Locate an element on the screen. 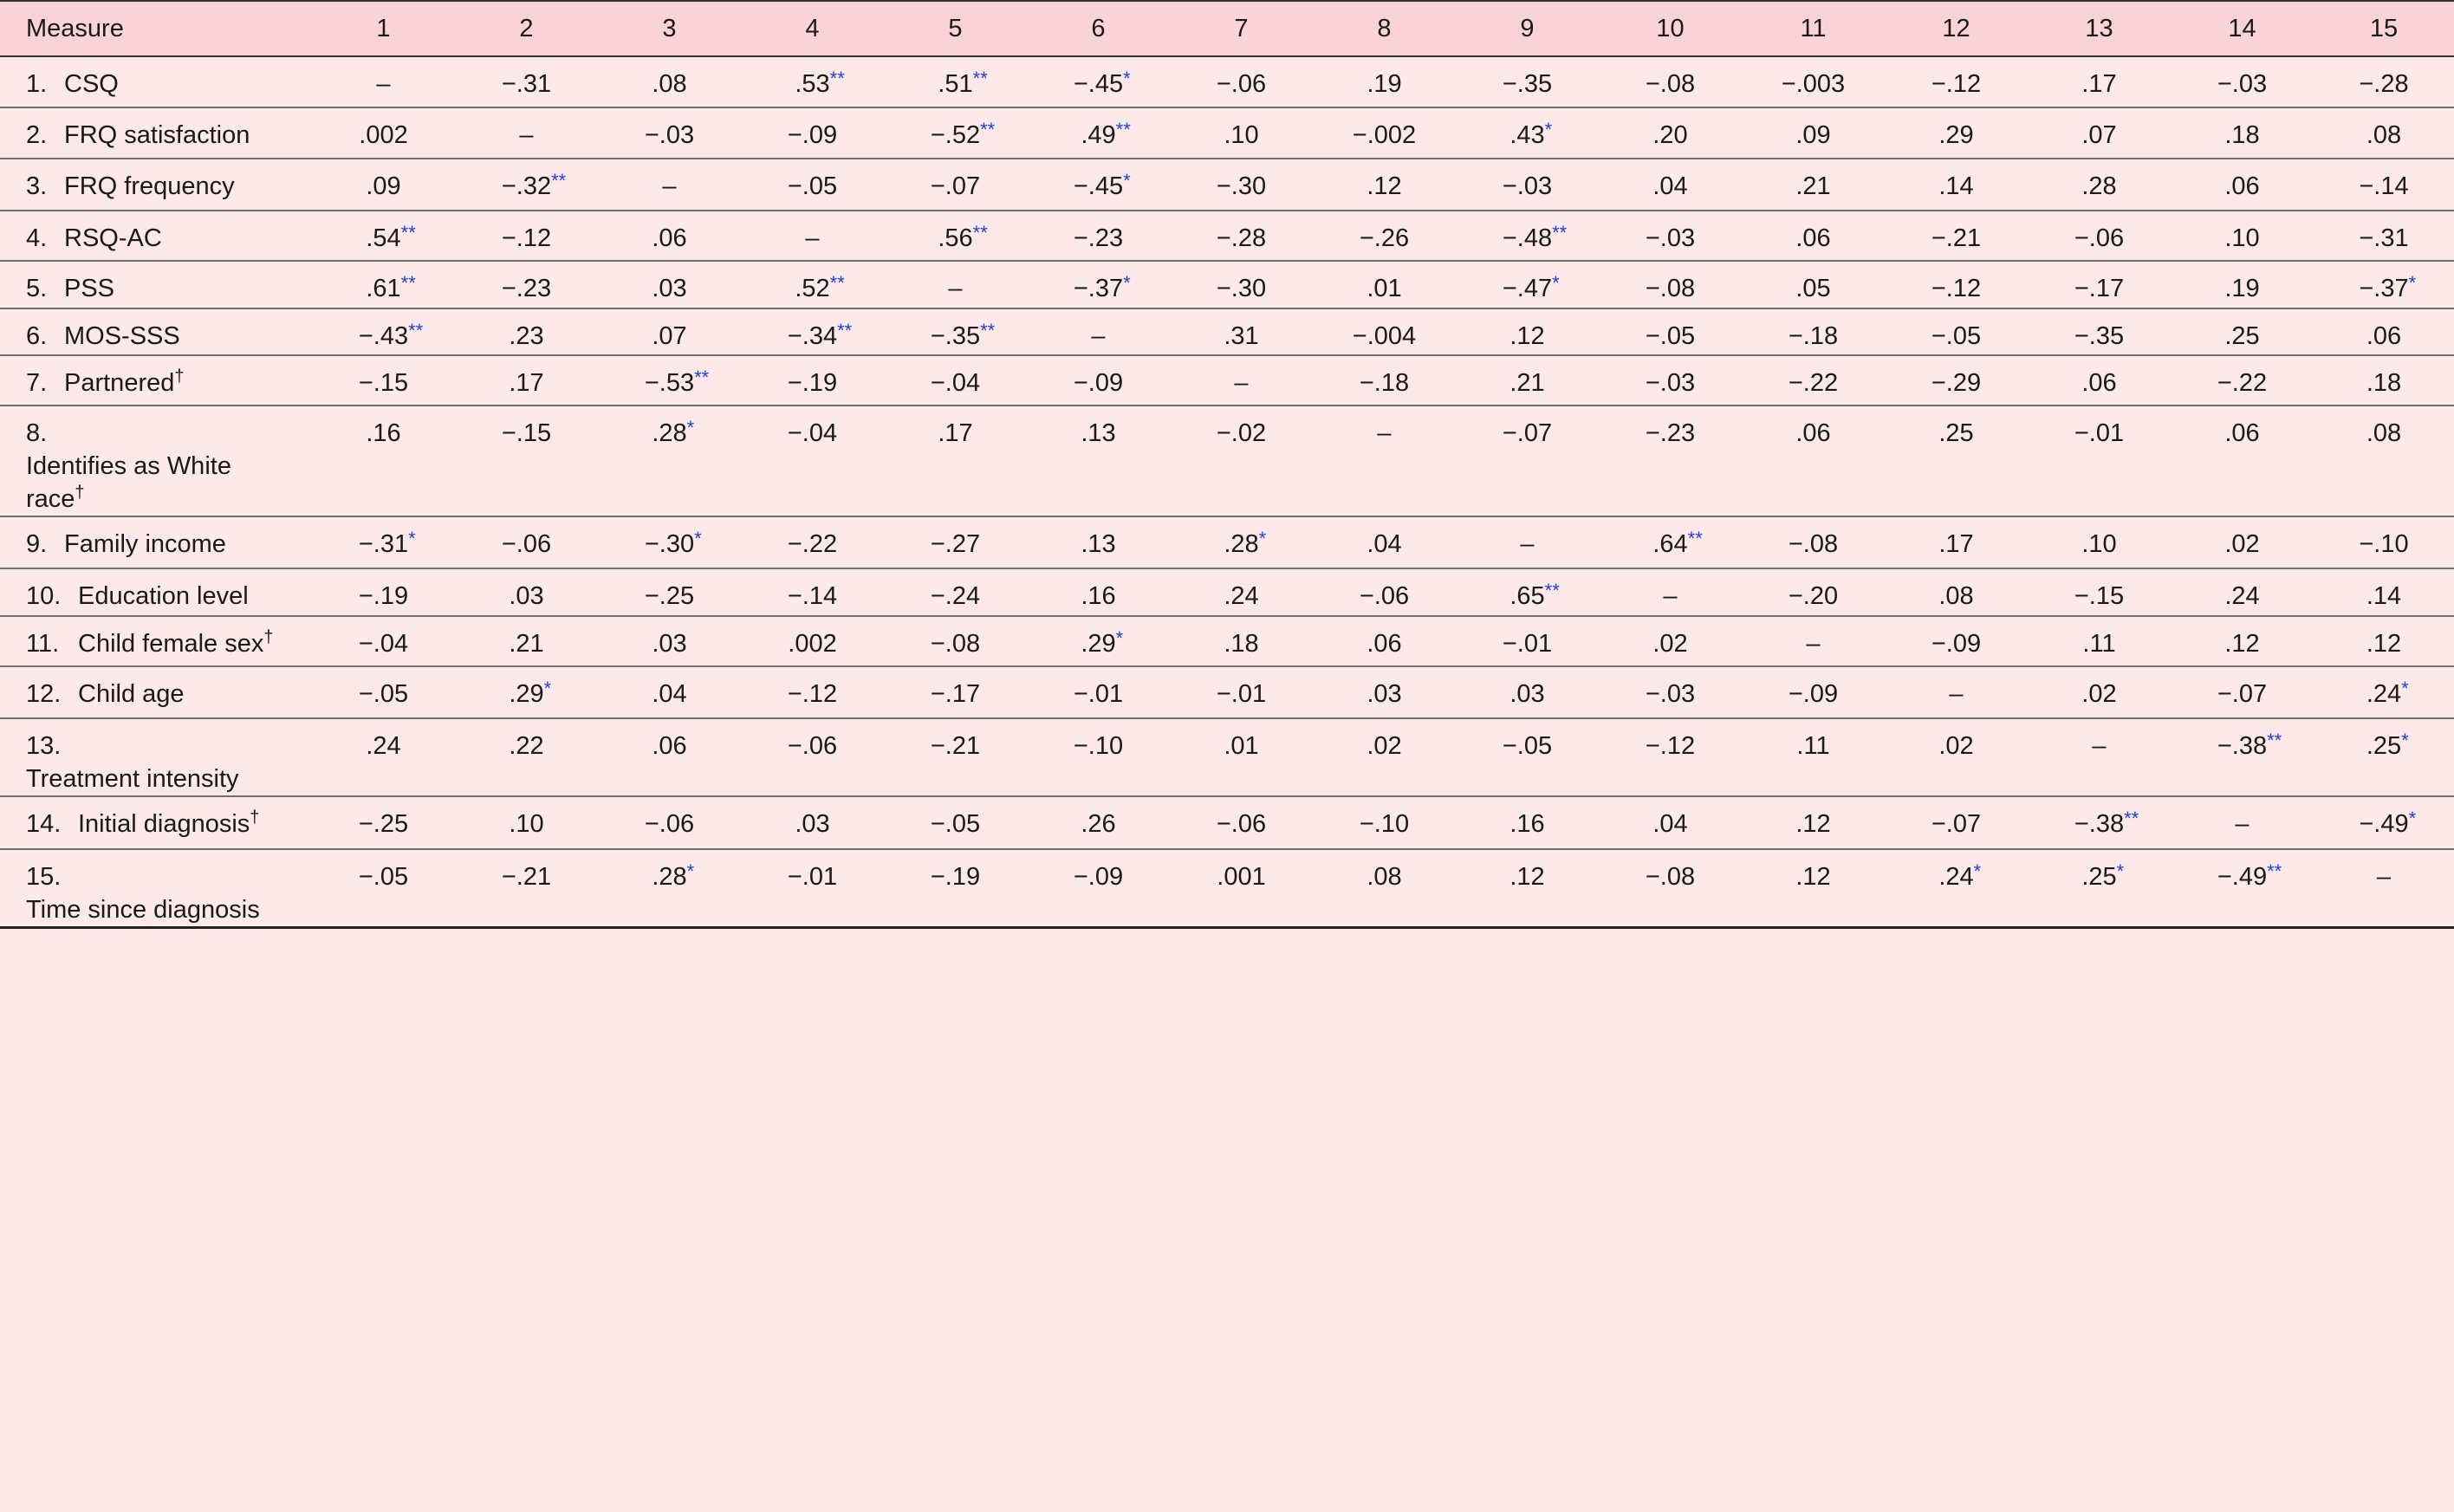 This screenshot has width=2454, height=1512. correlation-value: −.04 is located at coordinates (812, 433).